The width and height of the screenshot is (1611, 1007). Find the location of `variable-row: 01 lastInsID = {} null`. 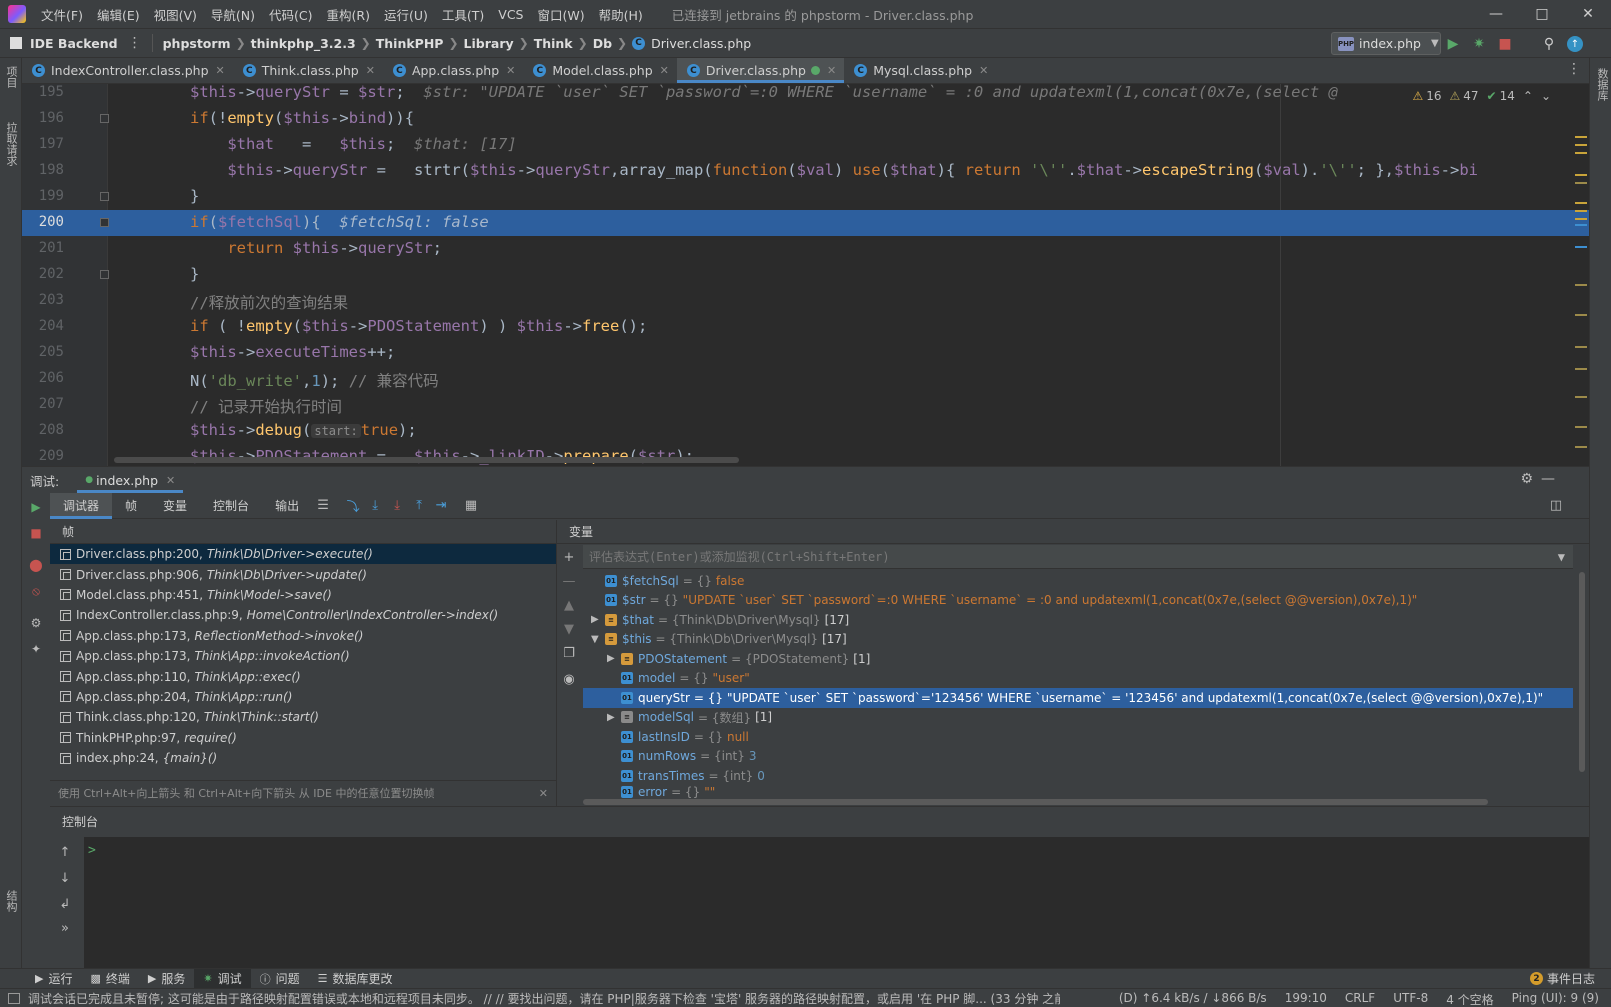

variable-row: 01 lastInsID = {} null is located at coordinates (678, 737).